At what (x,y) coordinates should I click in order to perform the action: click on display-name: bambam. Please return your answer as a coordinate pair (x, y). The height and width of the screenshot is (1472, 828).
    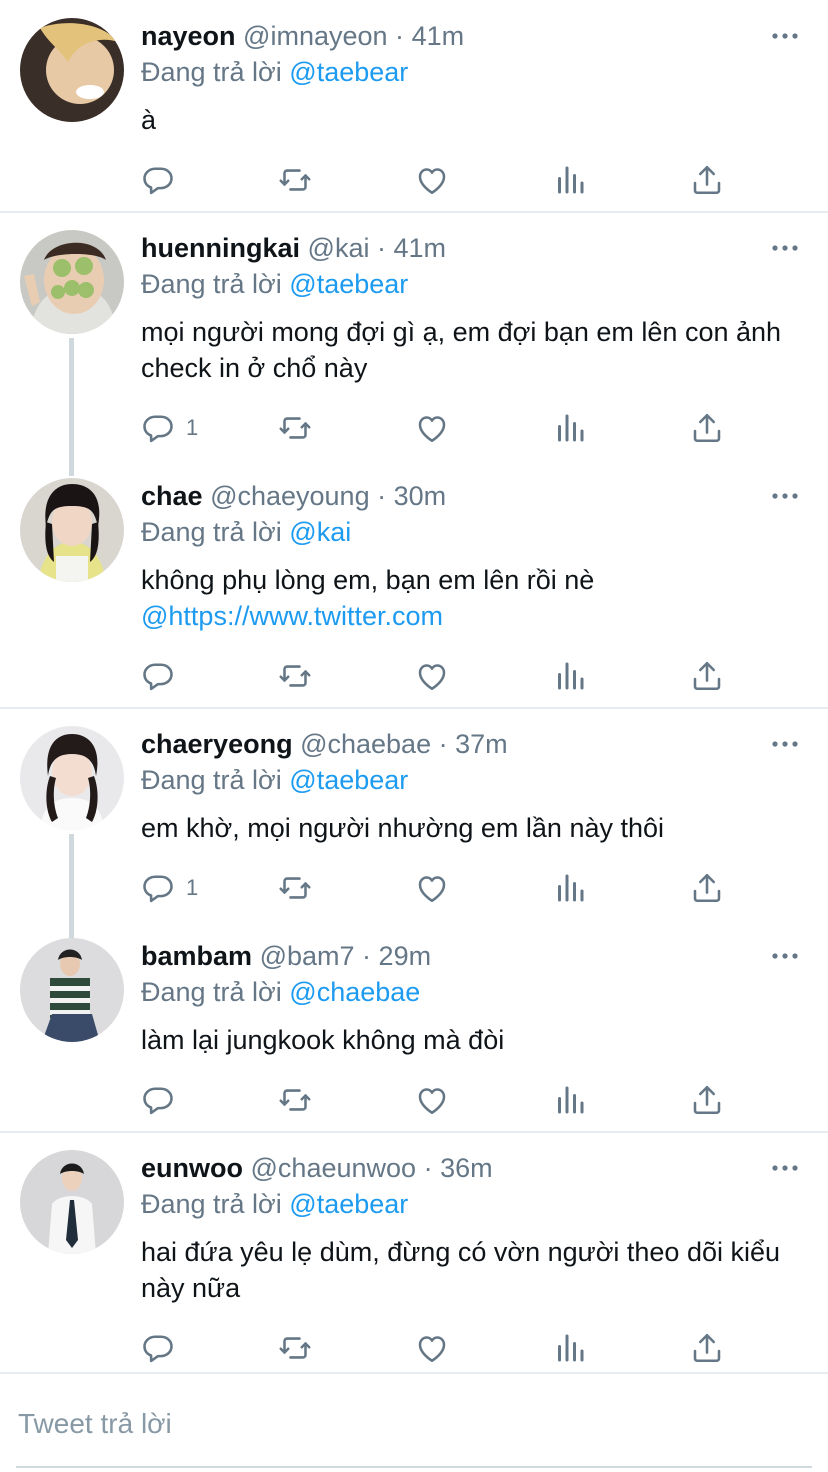
    Looking at the image, I should click on (196, 956).